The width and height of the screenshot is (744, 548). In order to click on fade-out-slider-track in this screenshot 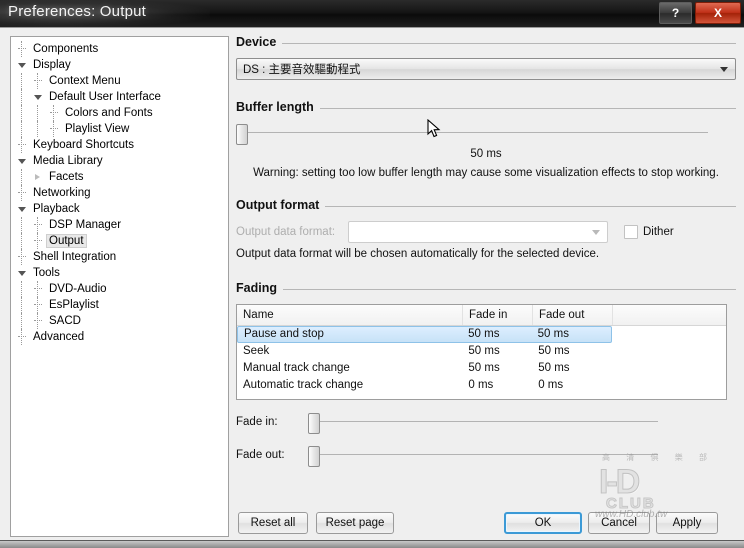, I will do `click(483, 454)`.